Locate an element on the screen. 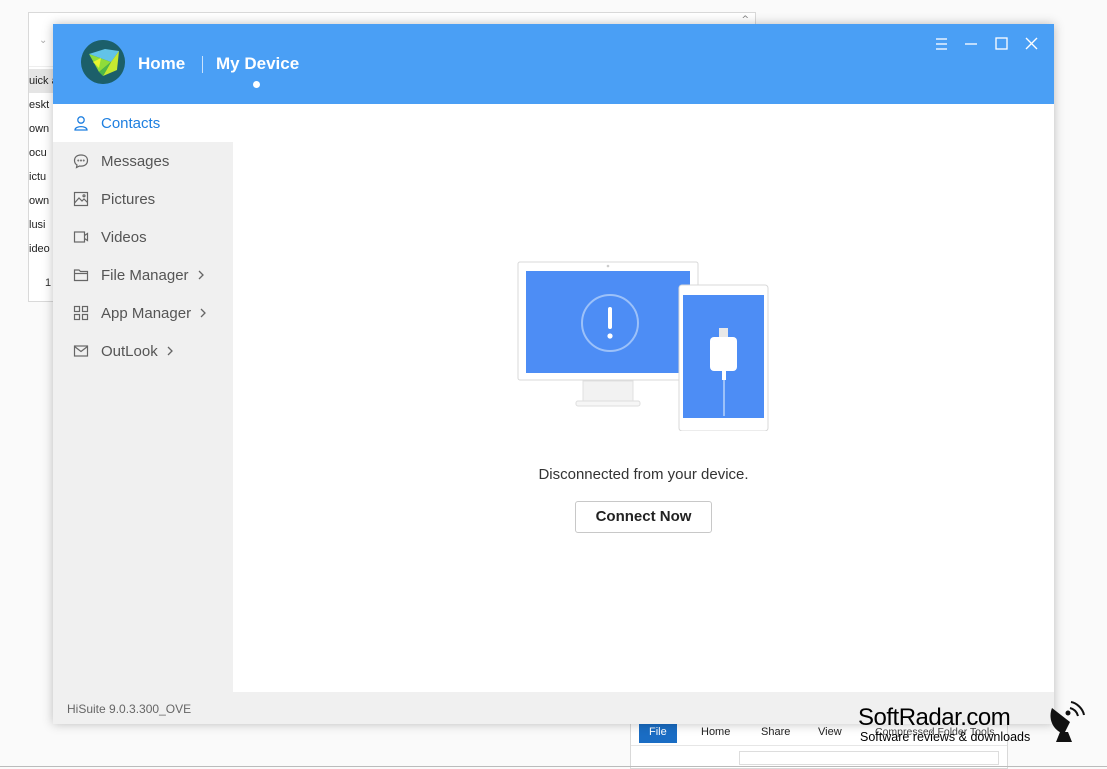 Image resolution: width=1107 pixels, height=769 pixels. pictures-icon is located at coordinates (81, 199).